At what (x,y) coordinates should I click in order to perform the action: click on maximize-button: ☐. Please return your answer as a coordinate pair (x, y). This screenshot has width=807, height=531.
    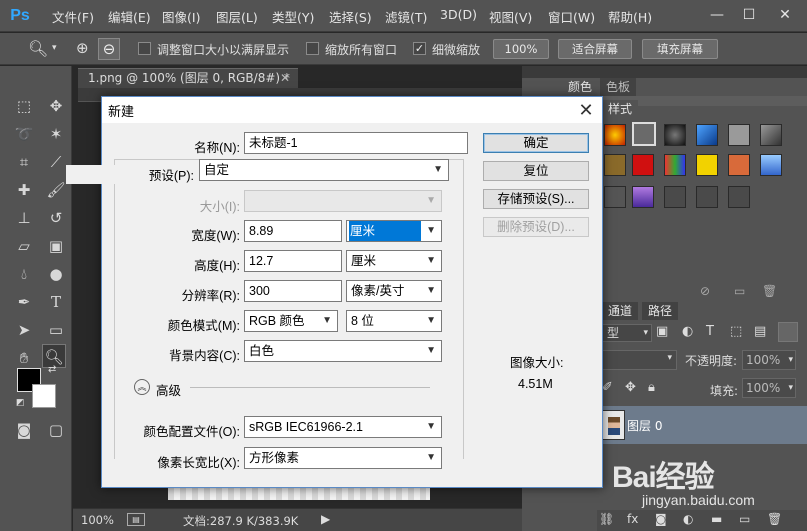
    Looking at the image, I should click on (749, 15).